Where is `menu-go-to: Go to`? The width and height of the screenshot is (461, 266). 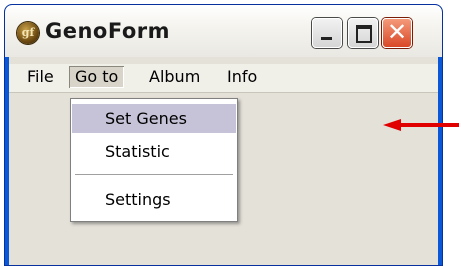
menu-go-to: Go to is located at coordinates (97, 77).